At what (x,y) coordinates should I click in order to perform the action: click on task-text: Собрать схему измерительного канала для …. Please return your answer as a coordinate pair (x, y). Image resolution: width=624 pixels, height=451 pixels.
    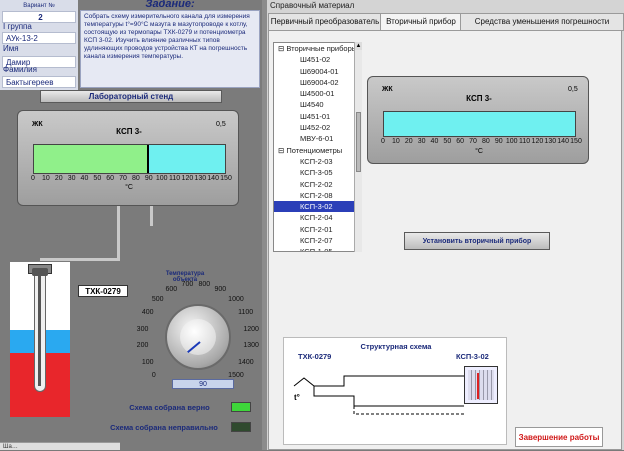
    Looking at the image, I should click on (170, 49).